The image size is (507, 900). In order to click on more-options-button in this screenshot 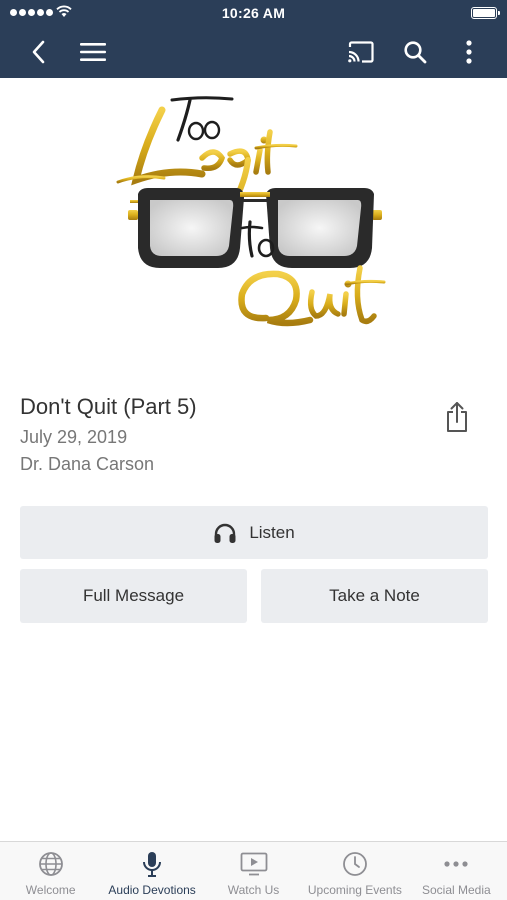, I will do `click(469, 52)`.